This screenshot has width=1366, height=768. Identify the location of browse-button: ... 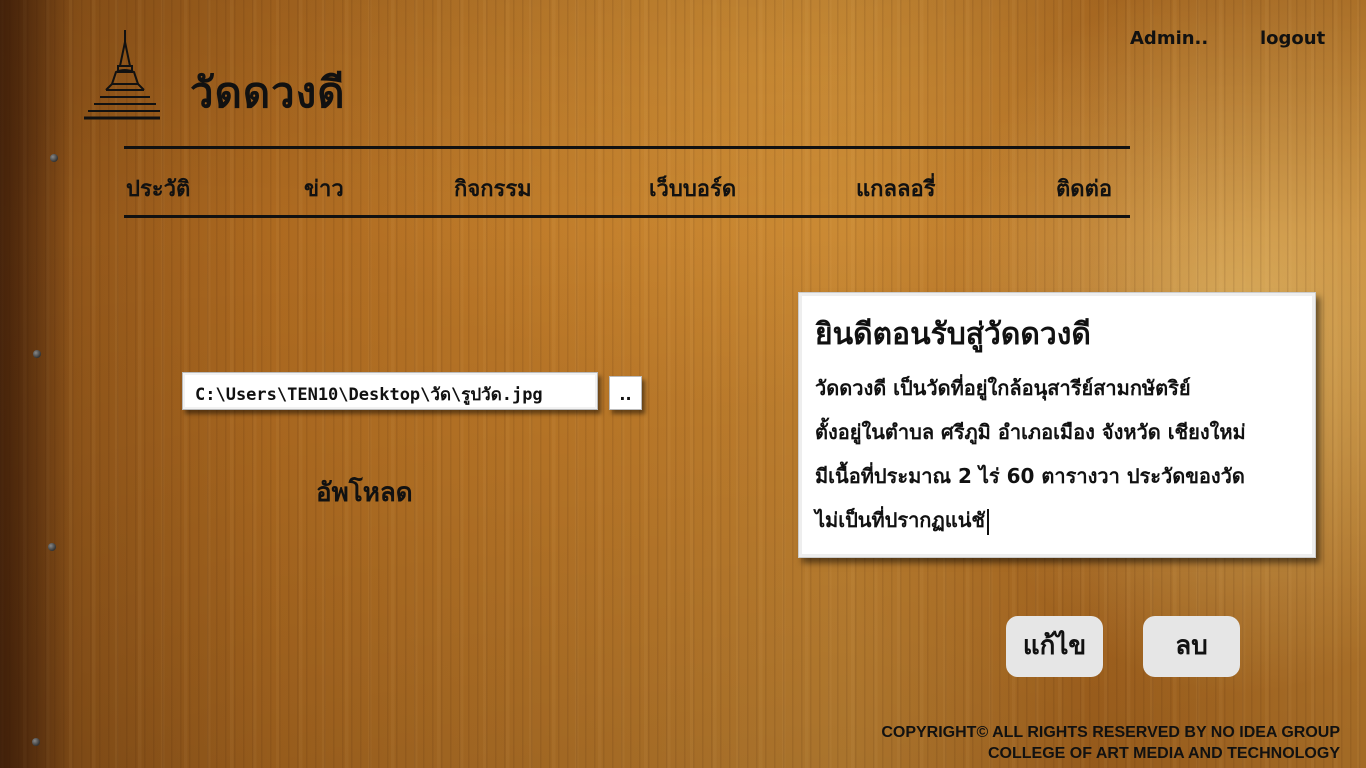
(625, 393).